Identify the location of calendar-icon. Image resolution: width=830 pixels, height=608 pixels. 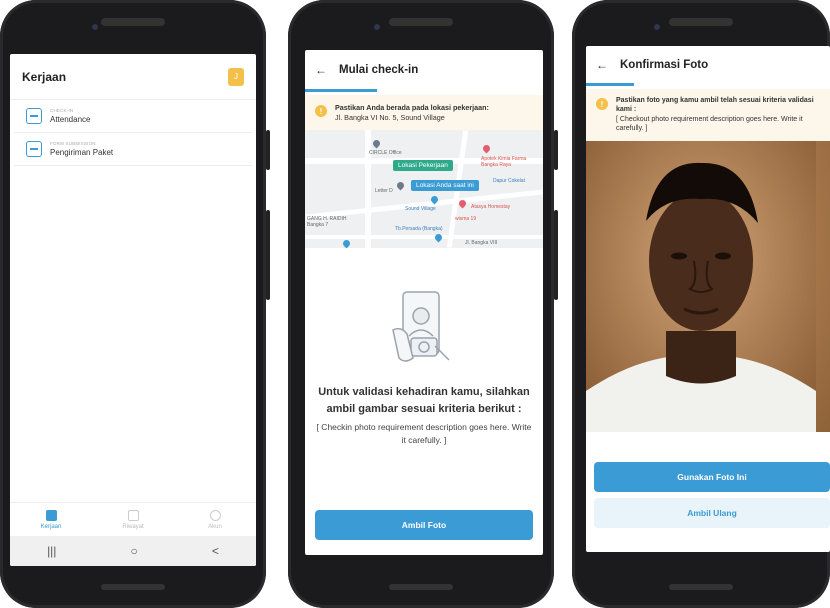
(34, 116).